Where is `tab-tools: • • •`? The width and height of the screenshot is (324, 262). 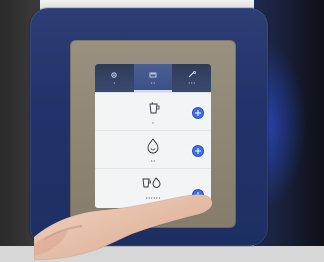 tab-tools: • • • is located at coordinates (191, 78).